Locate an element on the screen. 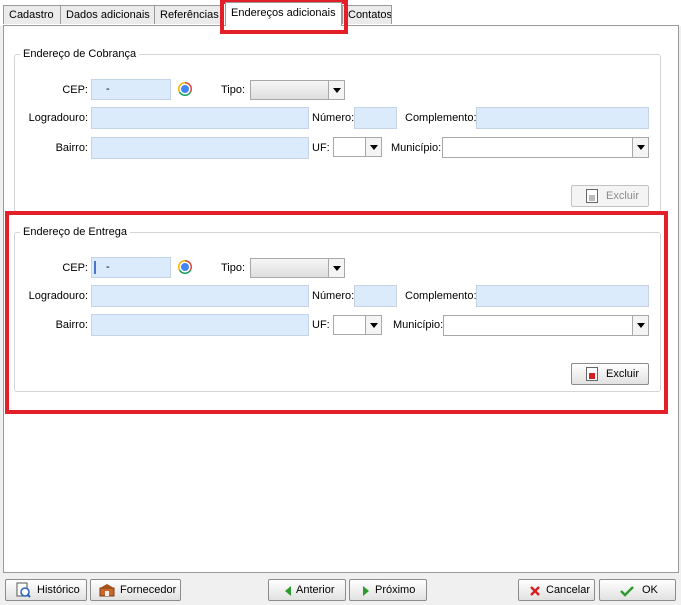 The image size is (681, 605). cancel-x-icon is located at coordinates (535, 594).